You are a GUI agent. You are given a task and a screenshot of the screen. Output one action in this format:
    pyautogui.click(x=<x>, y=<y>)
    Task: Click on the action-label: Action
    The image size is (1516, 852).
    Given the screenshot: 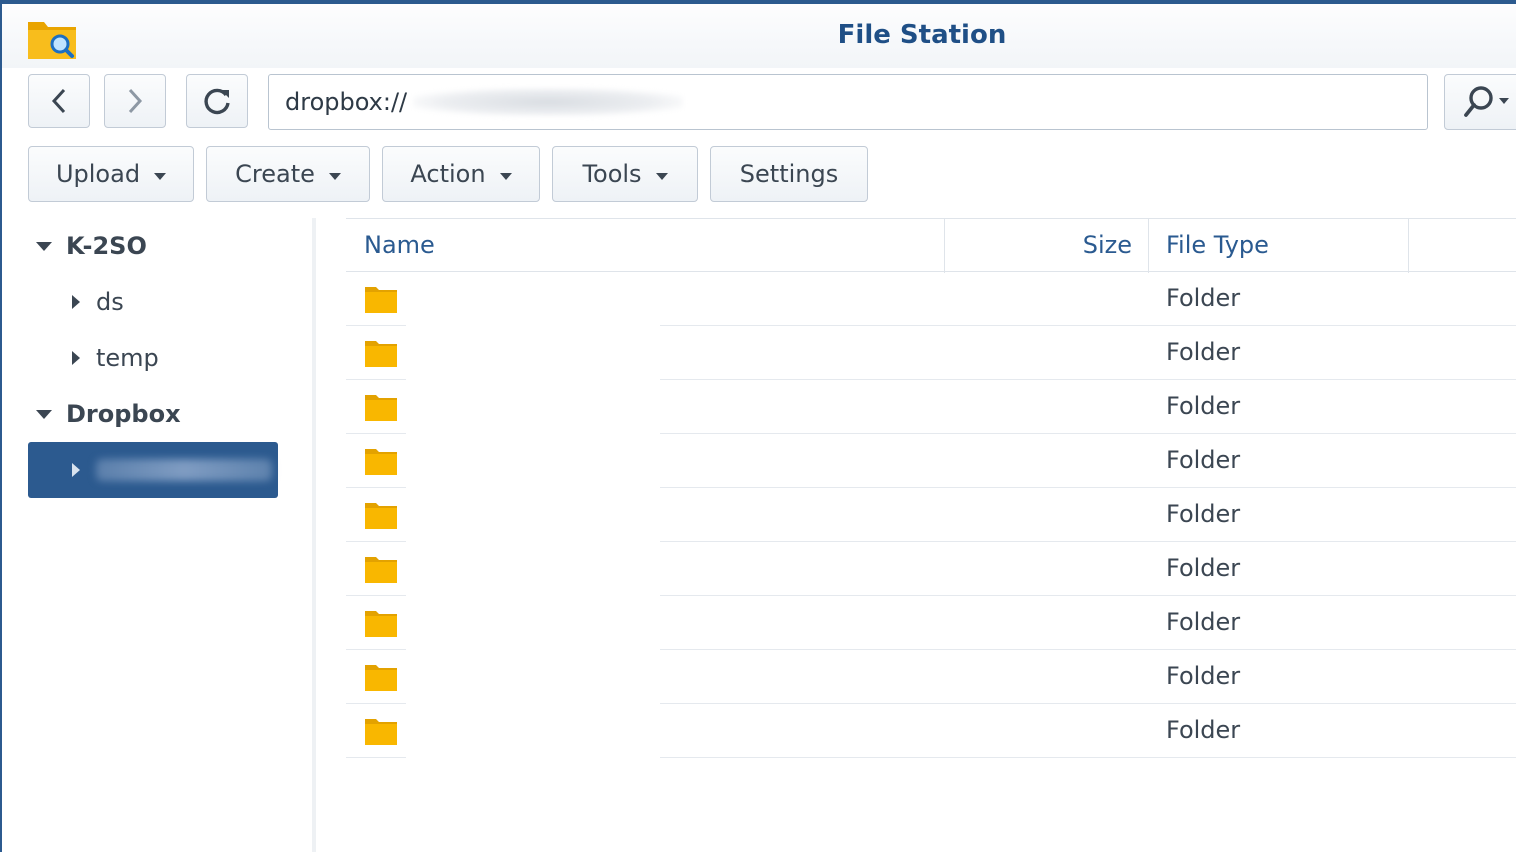 What is the action you would take?
    pyautogui.click(x=448, y=174)
    